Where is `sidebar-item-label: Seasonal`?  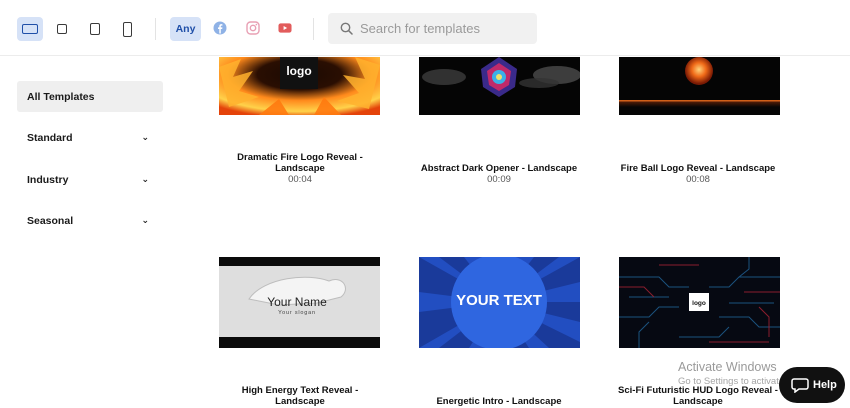 sidebar-item-label: Seasonal is located at coordinates (50, 220).